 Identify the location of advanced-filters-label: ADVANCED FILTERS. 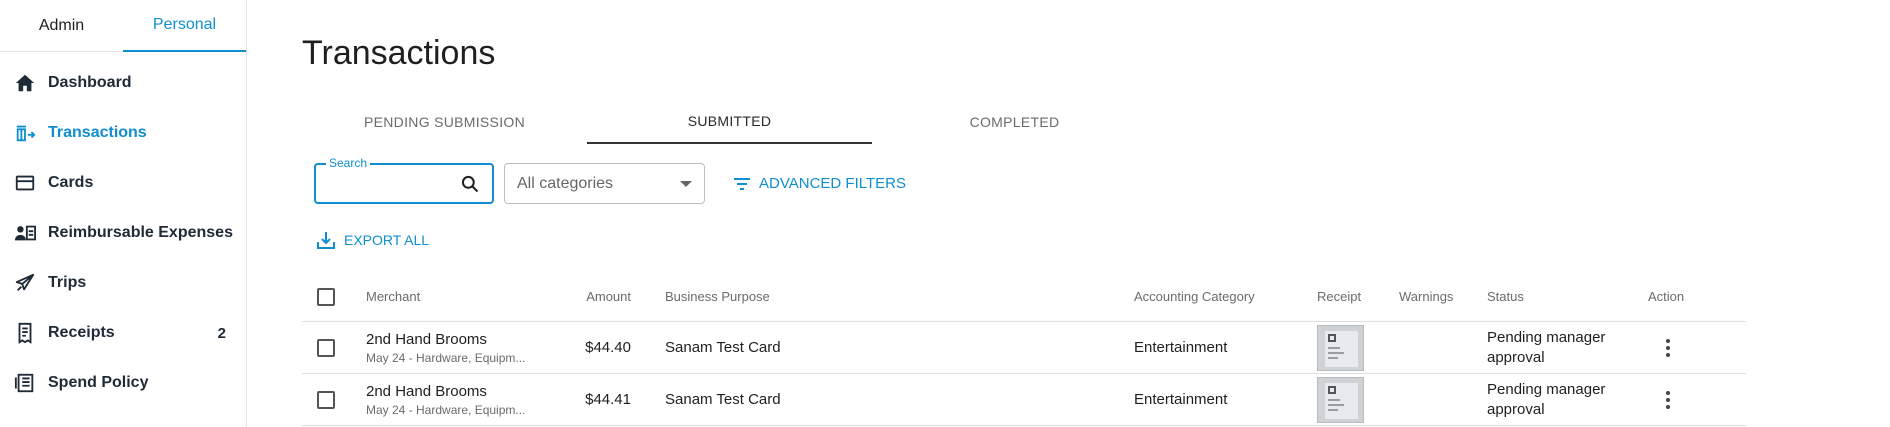
(832, 183).